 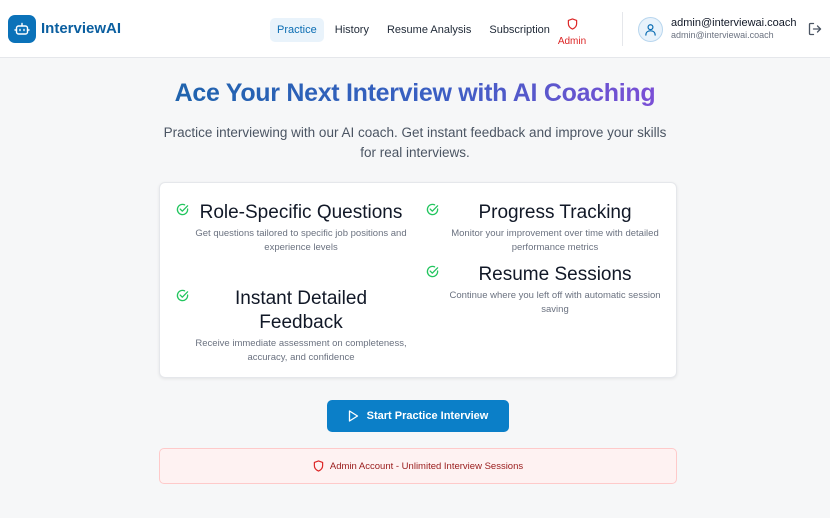 I want to click on start-practice-button: Start Practice Interview, so click(x=418, y=416).